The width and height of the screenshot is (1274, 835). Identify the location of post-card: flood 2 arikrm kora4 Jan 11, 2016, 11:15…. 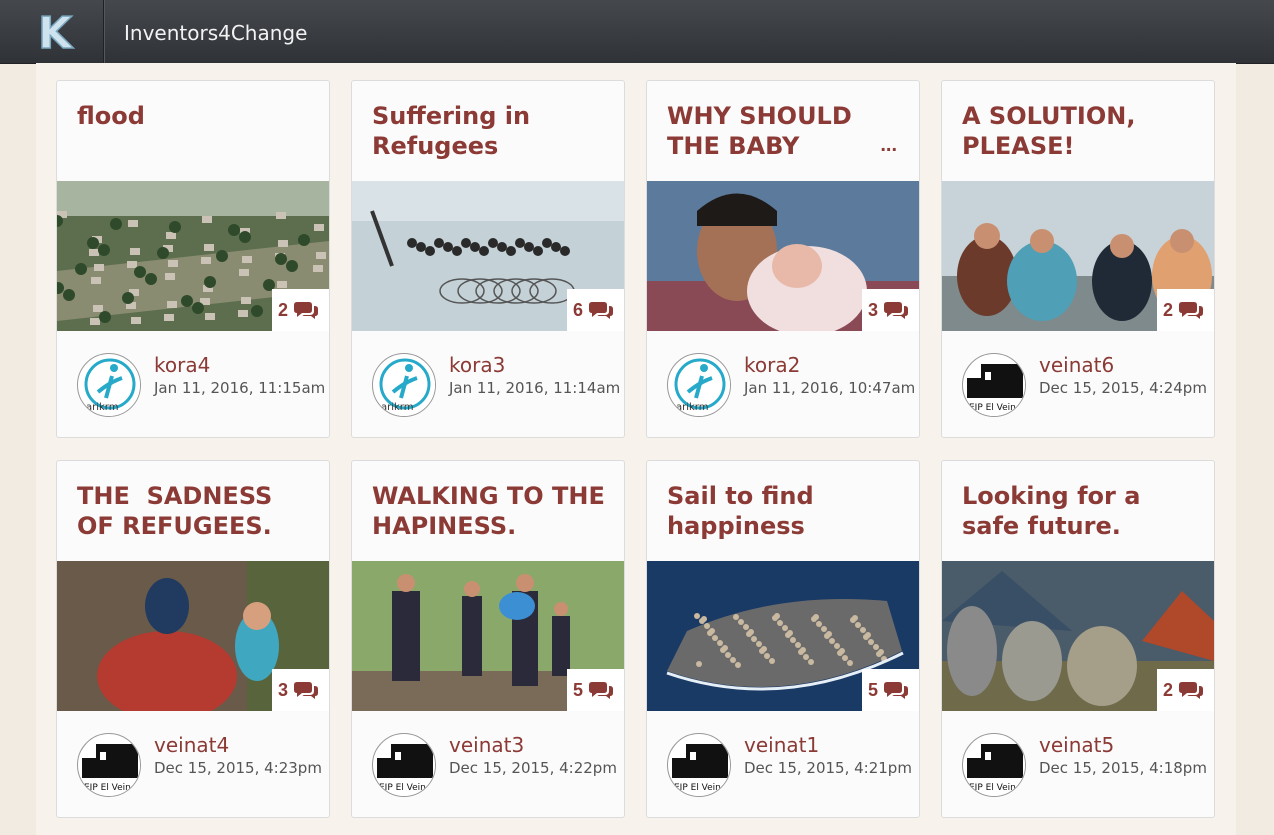
(193, 259).